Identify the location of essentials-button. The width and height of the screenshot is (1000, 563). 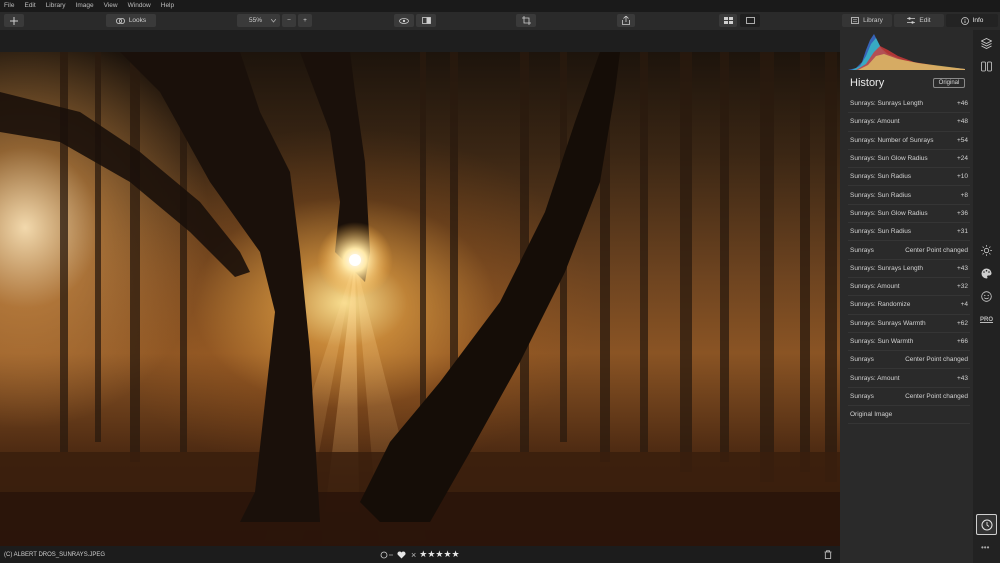
(986, 250).